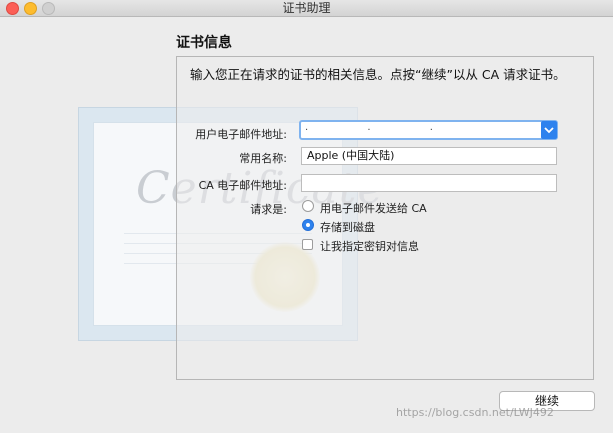 The width and height of the screenshot is (613, 433). I want to click on title-bar: 证书助理, so click(306, 8).